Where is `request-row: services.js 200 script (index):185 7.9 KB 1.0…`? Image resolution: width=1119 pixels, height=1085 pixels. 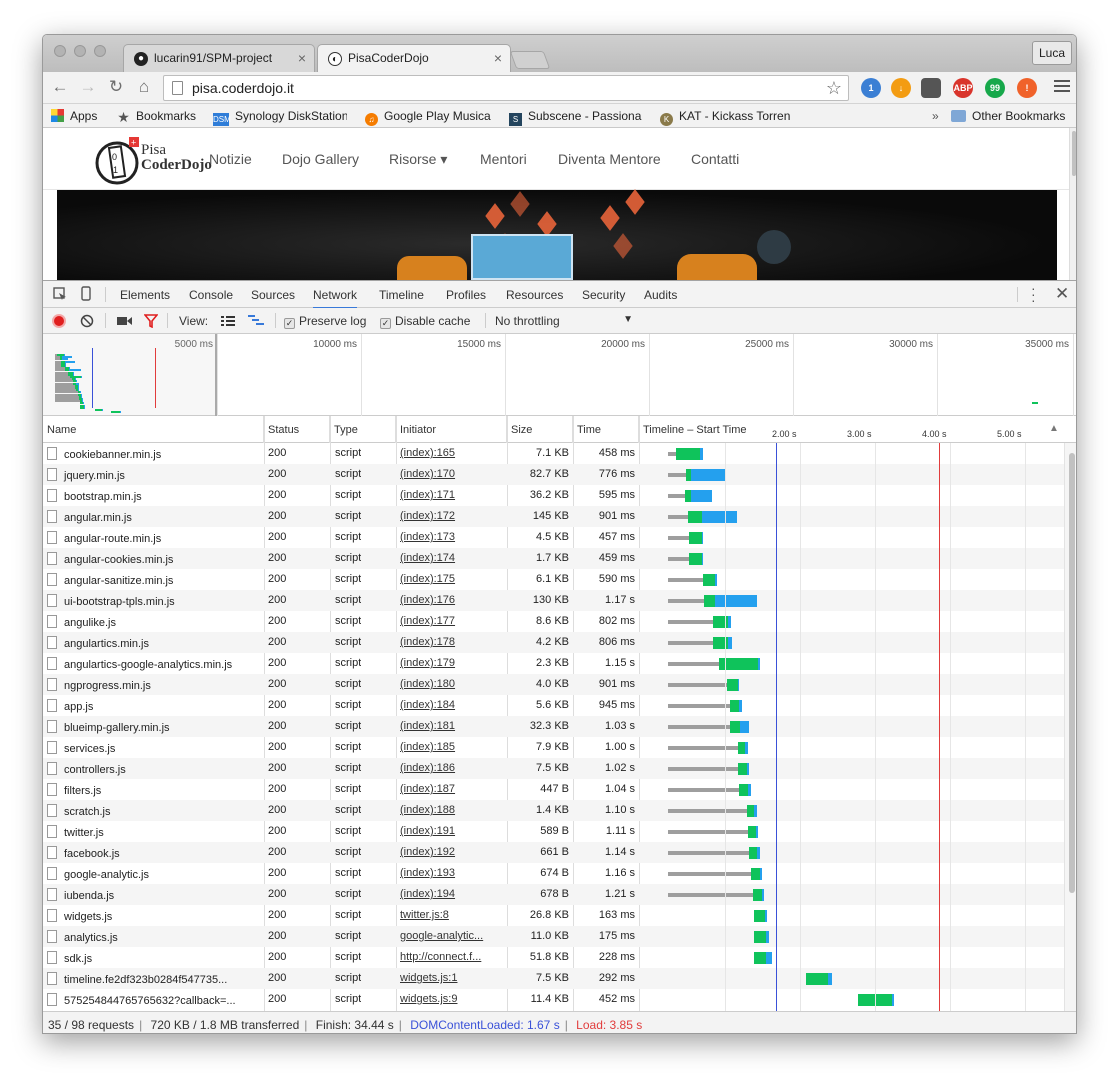 request-row: services.js 200 script (index):185 7.9 KB 1.0… is located at coordinates (553, 747).